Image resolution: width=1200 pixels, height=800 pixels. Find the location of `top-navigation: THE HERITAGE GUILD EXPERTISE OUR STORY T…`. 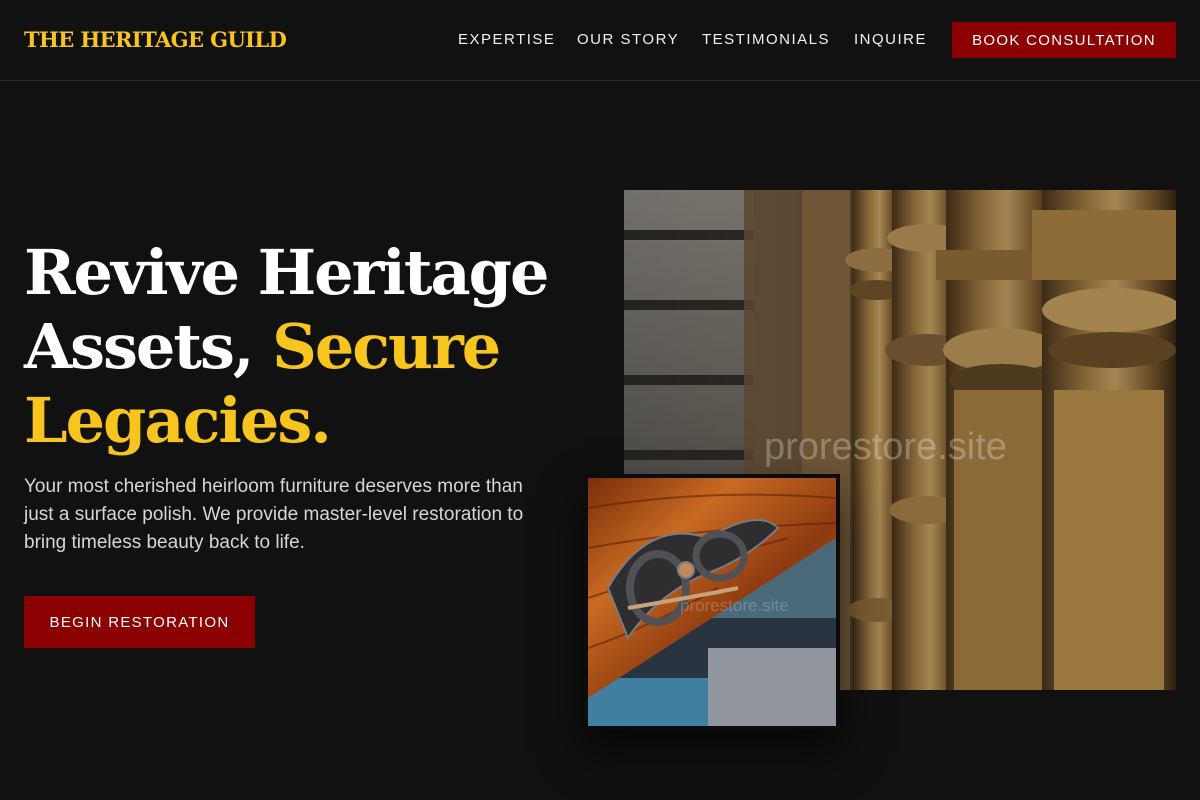

top-navigation: THE HERITAGE GUILD EXPERTISE OUR STORY T… is located at coordinates (600, 40).